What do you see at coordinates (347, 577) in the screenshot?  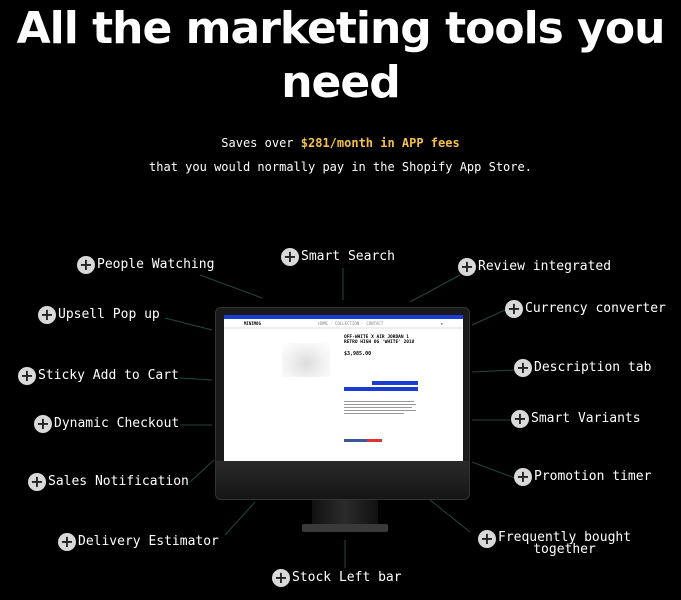 I see `feature-label: Stock Left bar` at bounding box center [347, 577].